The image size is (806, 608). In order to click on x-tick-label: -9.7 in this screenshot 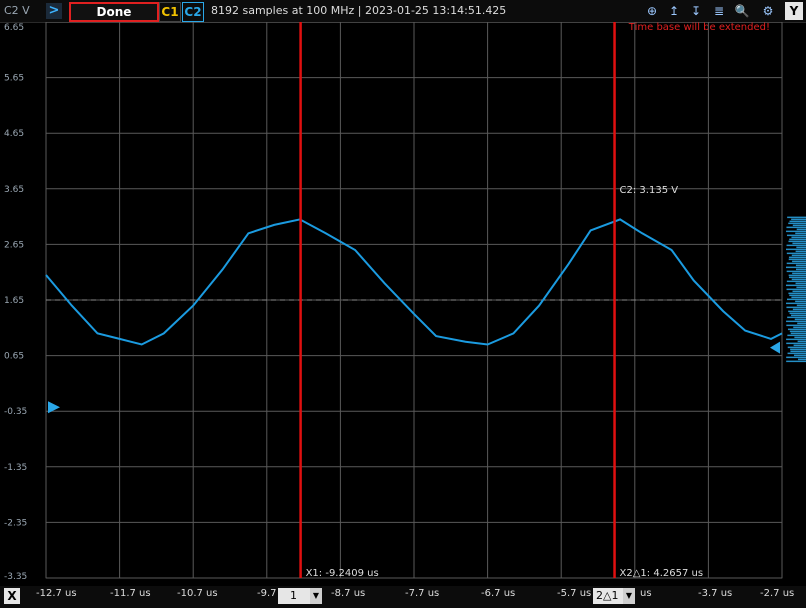, I will do `click(267, 593)`.